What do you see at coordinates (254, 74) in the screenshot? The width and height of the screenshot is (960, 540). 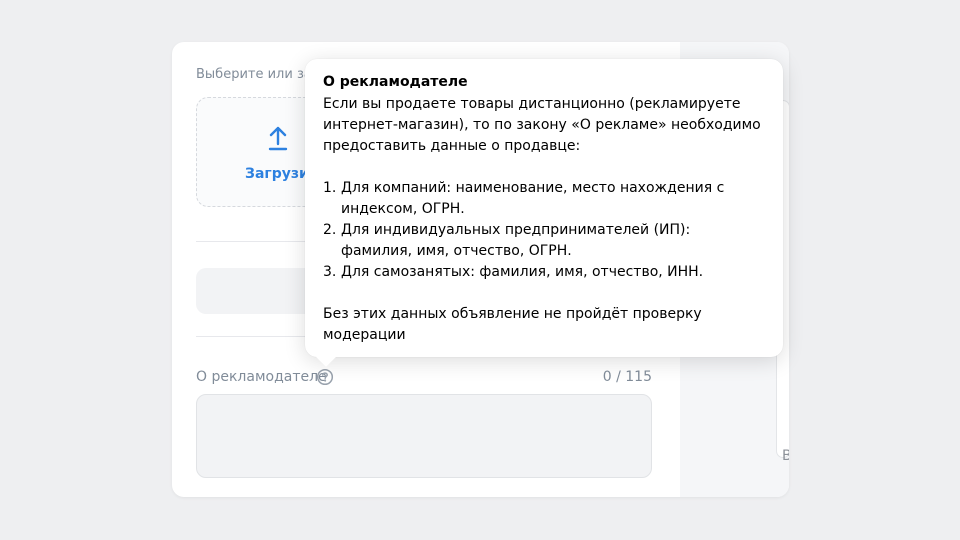 I see `media-section-label: Выберите или за` at bounding box center [254, 74].